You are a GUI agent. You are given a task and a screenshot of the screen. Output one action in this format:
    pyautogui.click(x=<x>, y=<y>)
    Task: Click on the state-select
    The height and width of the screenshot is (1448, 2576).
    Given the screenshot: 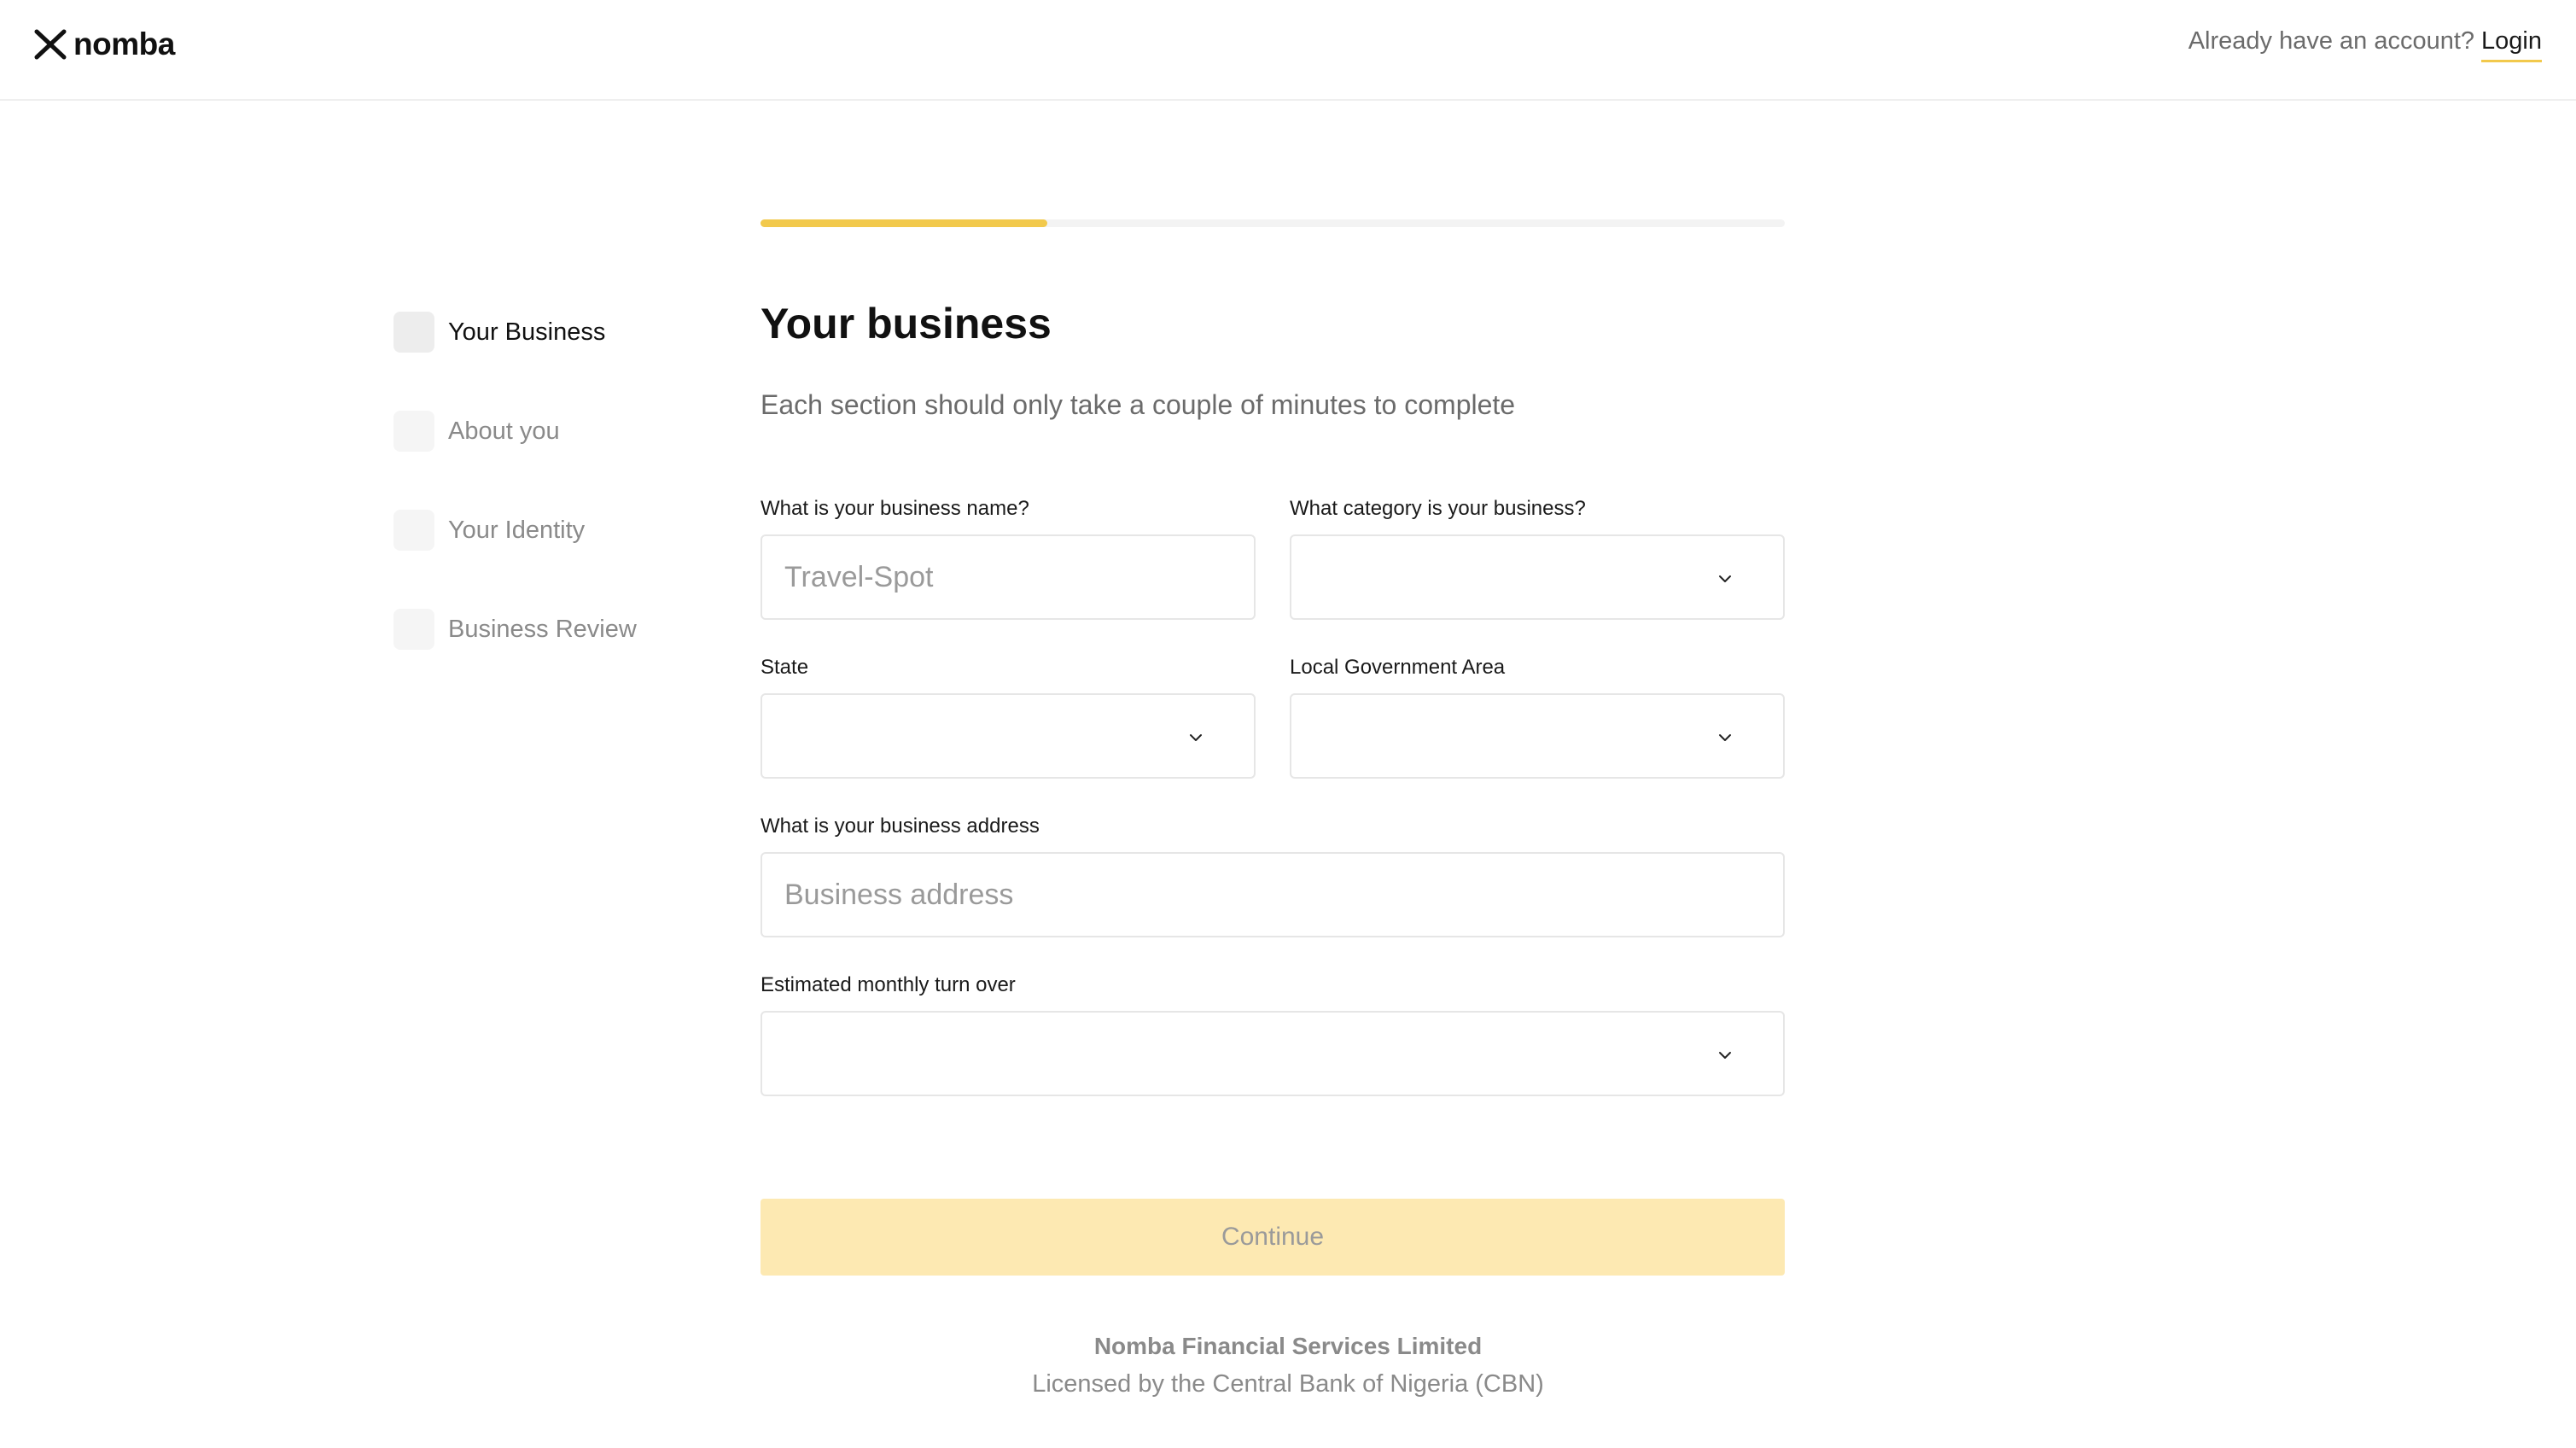 What is the action you would take?
    pyautogui.click(x=1008, y=736)
    